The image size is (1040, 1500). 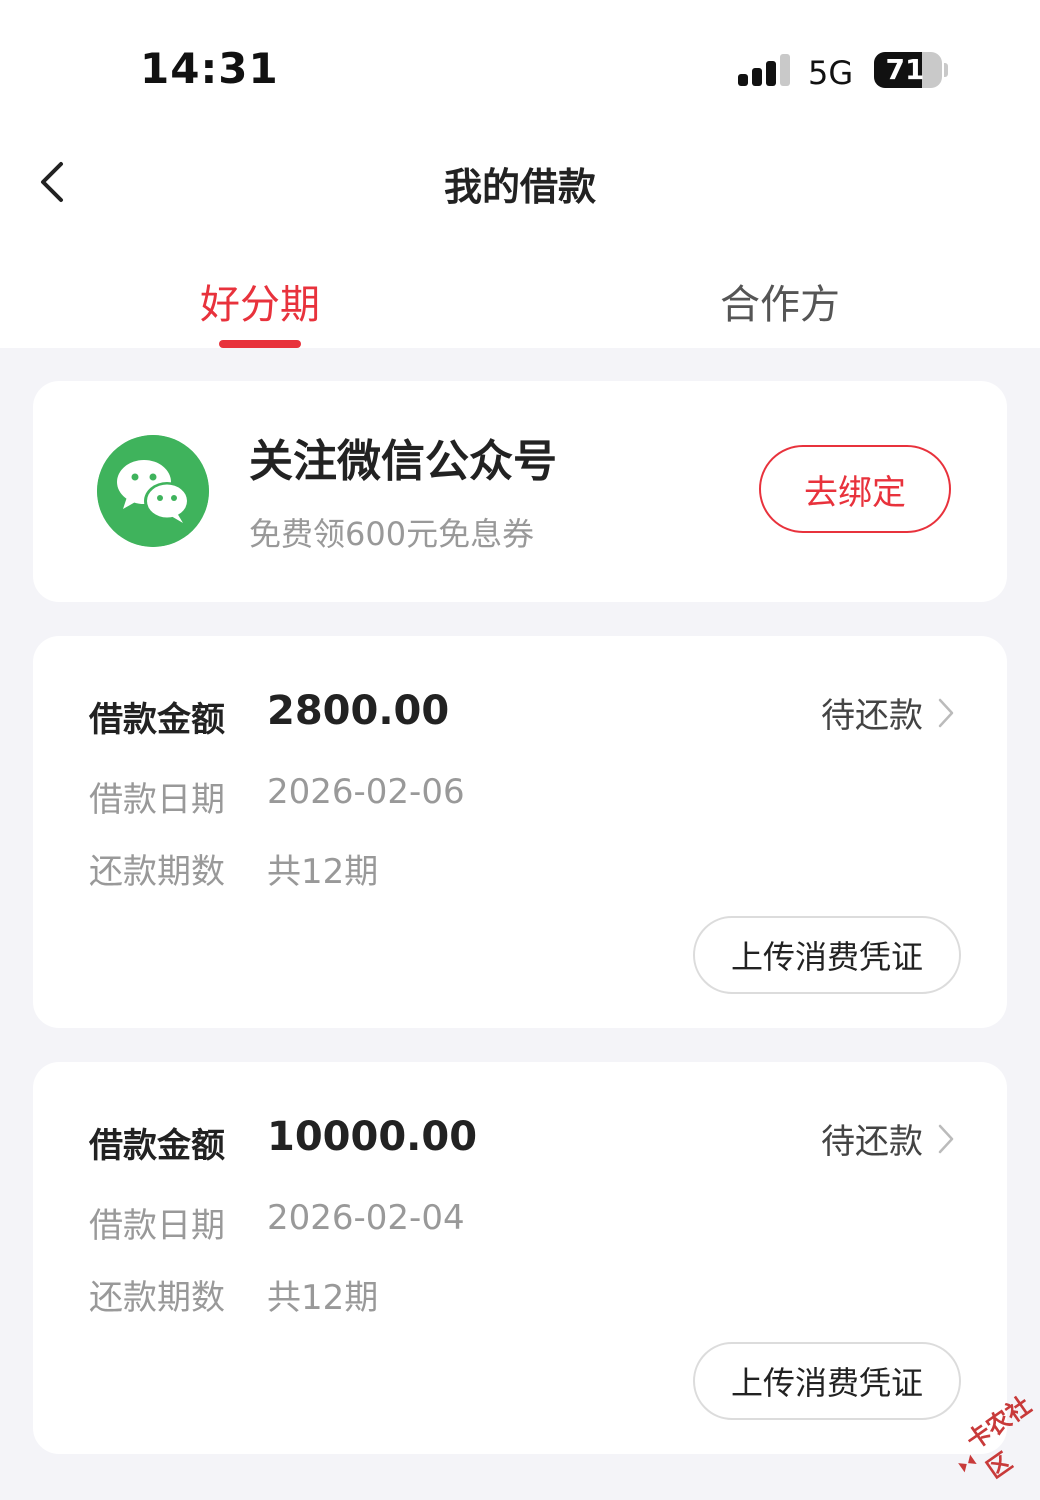 I want to click on wechat-promo-card: 关注微信公众号 免费领600元免息券 去绑定, so click(x=520, y=491).